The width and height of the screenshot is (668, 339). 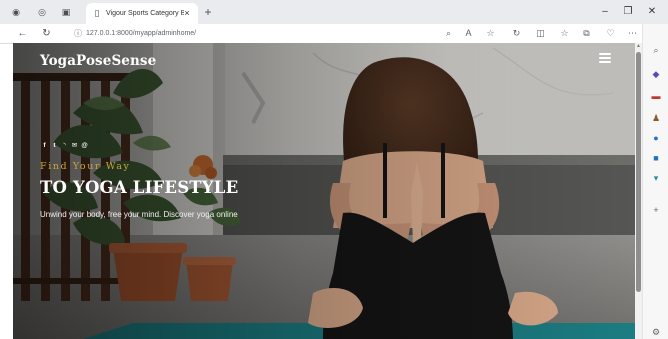 What do you see at coordinates (490, 33) in the screenshot?
I see `favorite-star-icon: ☆` at bounding box center [490, 33].